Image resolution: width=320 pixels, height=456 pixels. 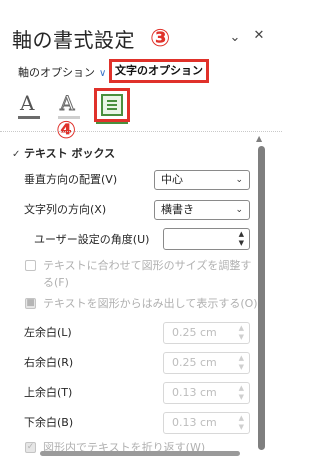 What do you see at coordinates (30, 265) in the screenshot?
I see `autofit-checkbox` at bounding box center [30, 265].